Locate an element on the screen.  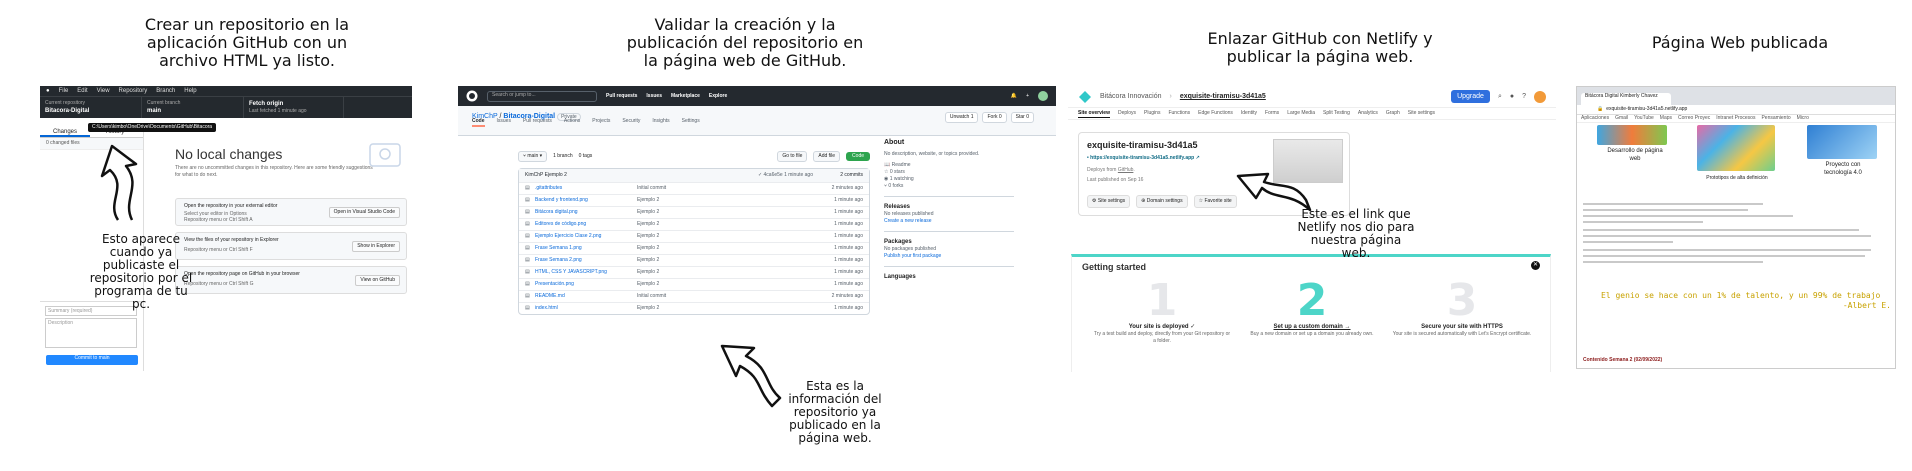
tab-projects: Projects is located at coordinates (601, 122).